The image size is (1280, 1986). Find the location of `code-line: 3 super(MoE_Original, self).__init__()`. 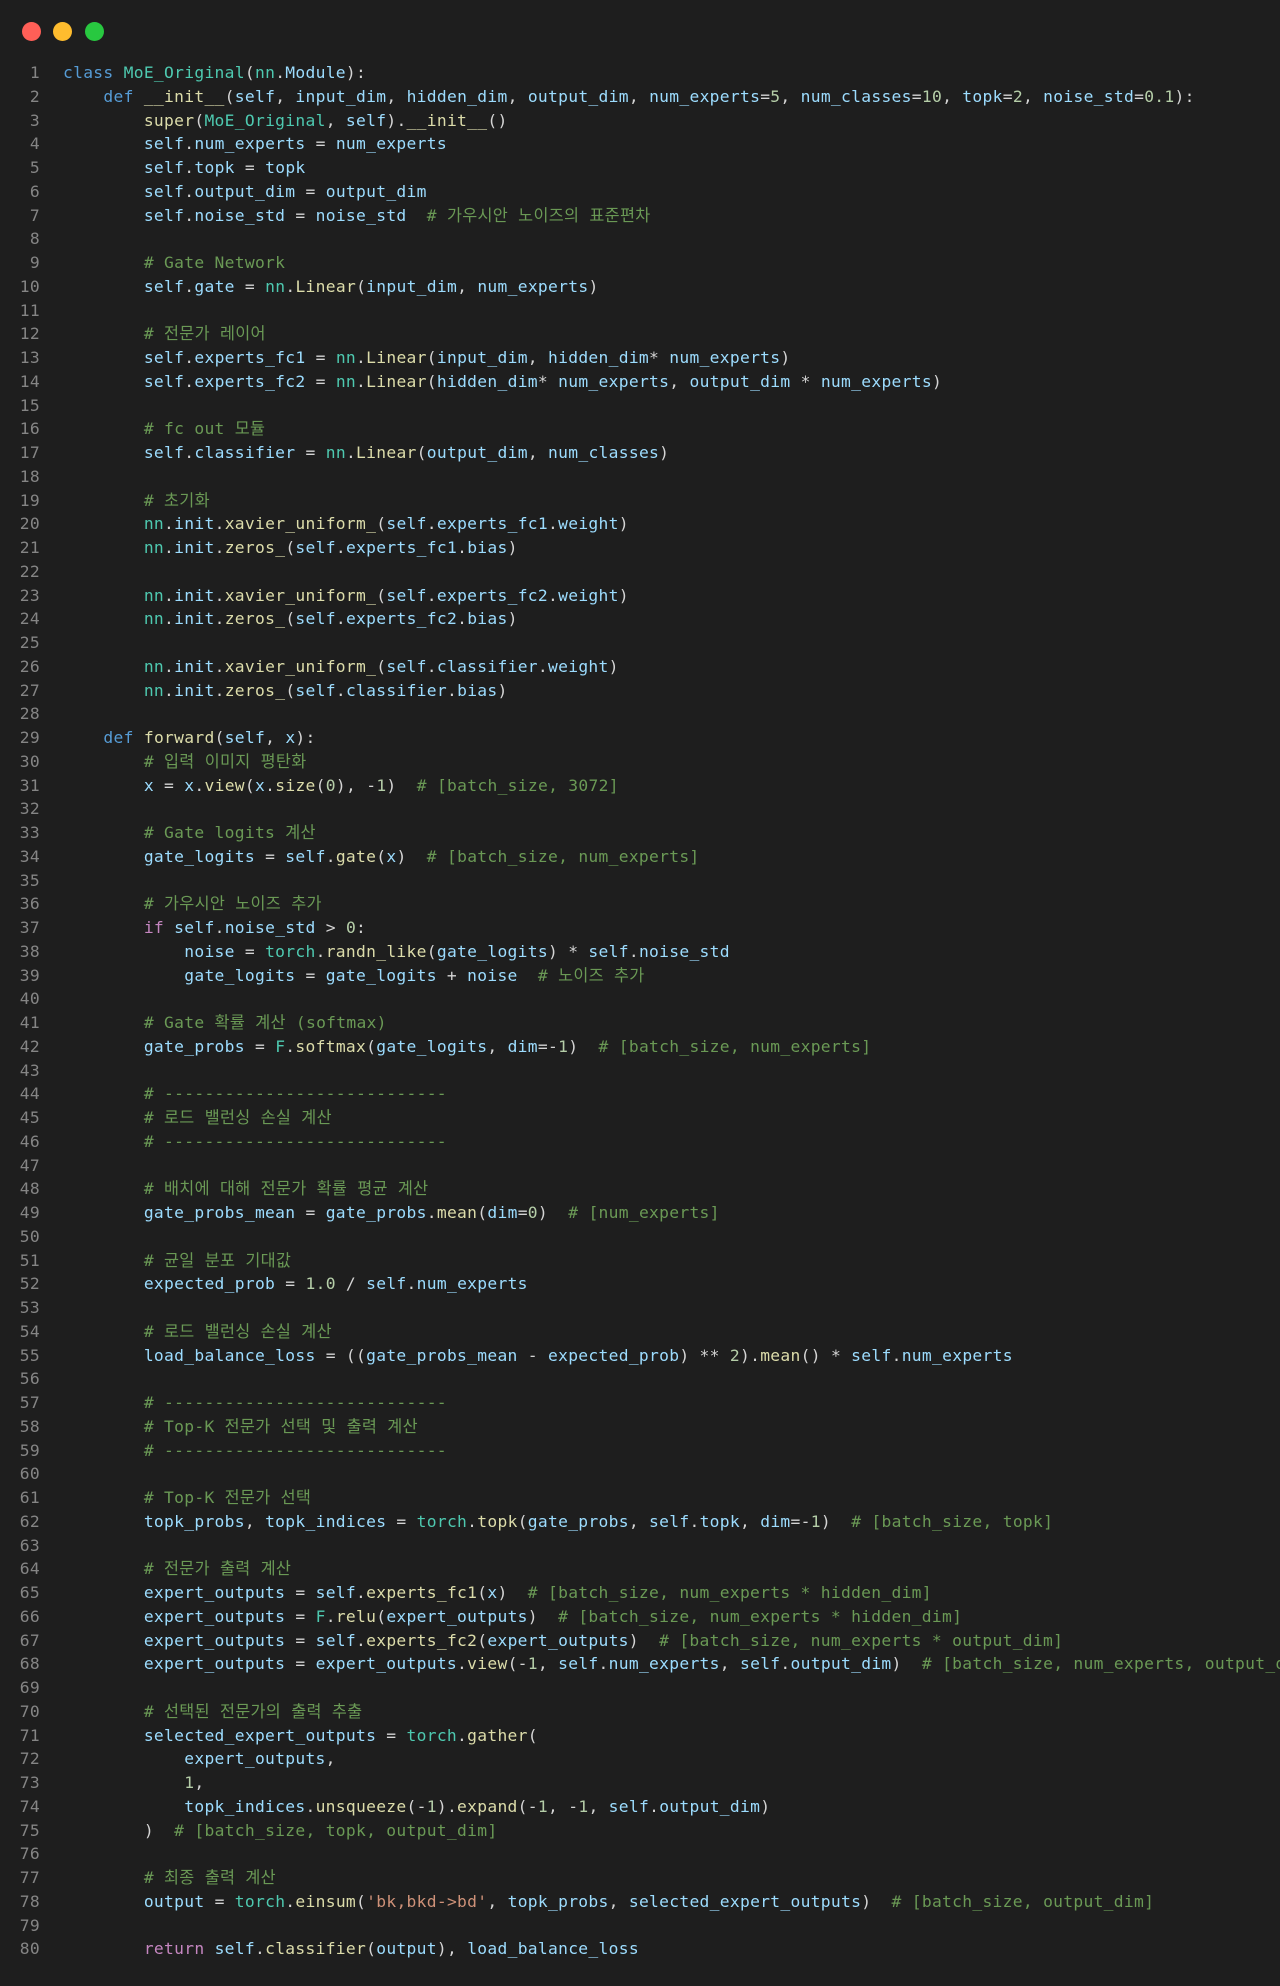

code-line: 3 super(MoE_Original, self).__init__() is located at coordinates (640, 121).